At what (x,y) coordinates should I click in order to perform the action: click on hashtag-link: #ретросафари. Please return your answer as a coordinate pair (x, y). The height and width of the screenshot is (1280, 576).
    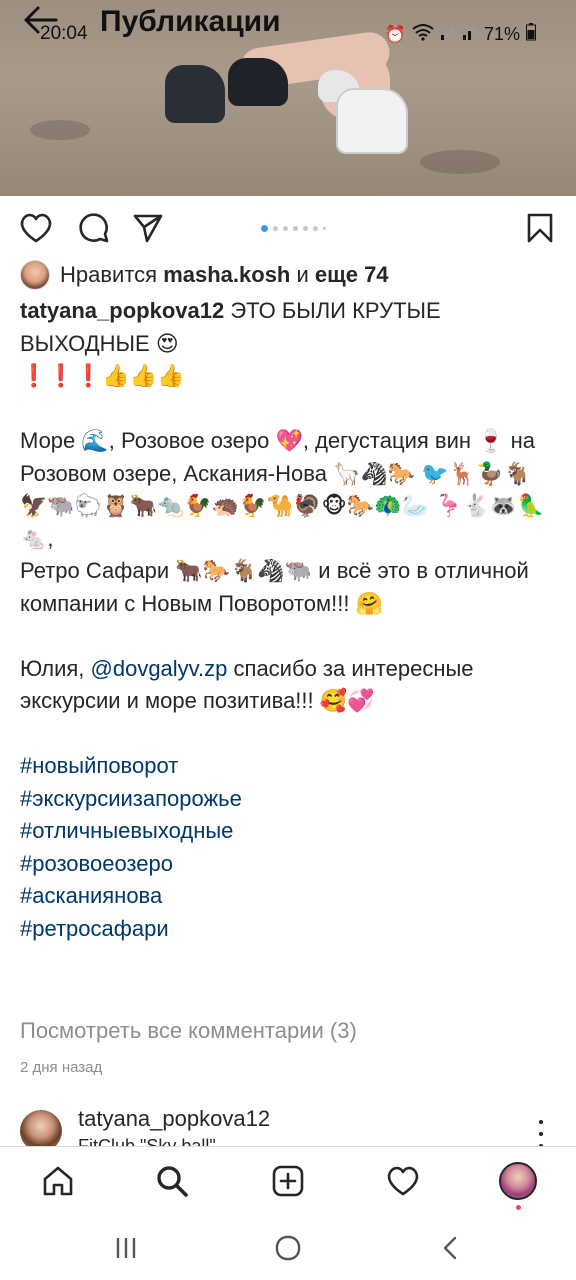
    Looking at the image, I should click on (285, 929).